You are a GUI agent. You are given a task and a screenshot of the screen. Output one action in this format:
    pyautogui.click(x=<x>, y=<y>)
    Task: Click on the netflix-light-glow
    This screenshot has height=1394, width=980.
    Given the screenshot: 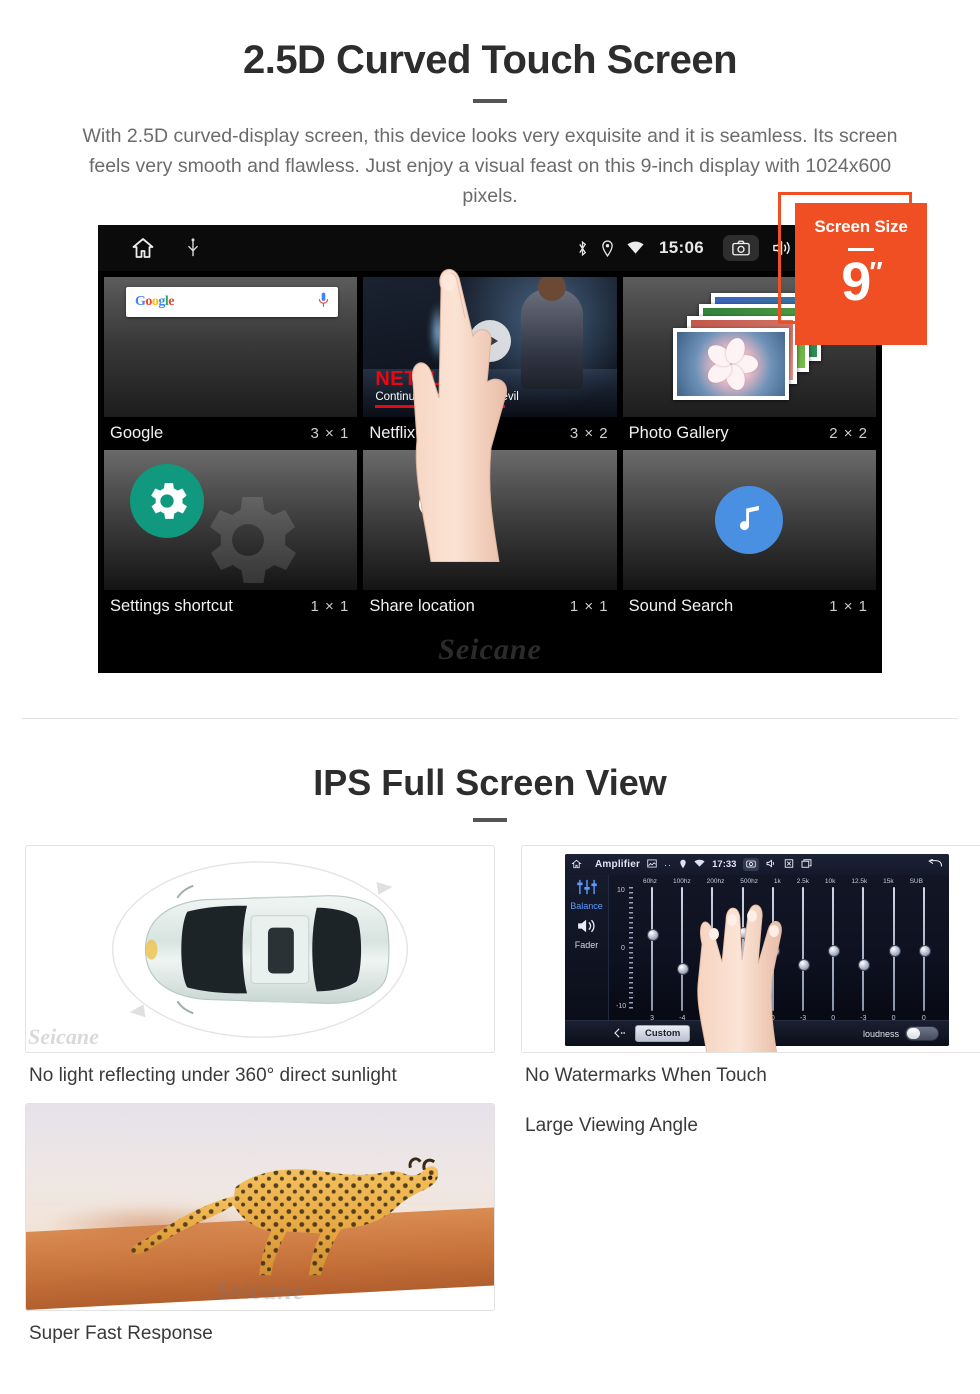 What is the action you would take?
    pyautogui.click(x=438, y=332)
    